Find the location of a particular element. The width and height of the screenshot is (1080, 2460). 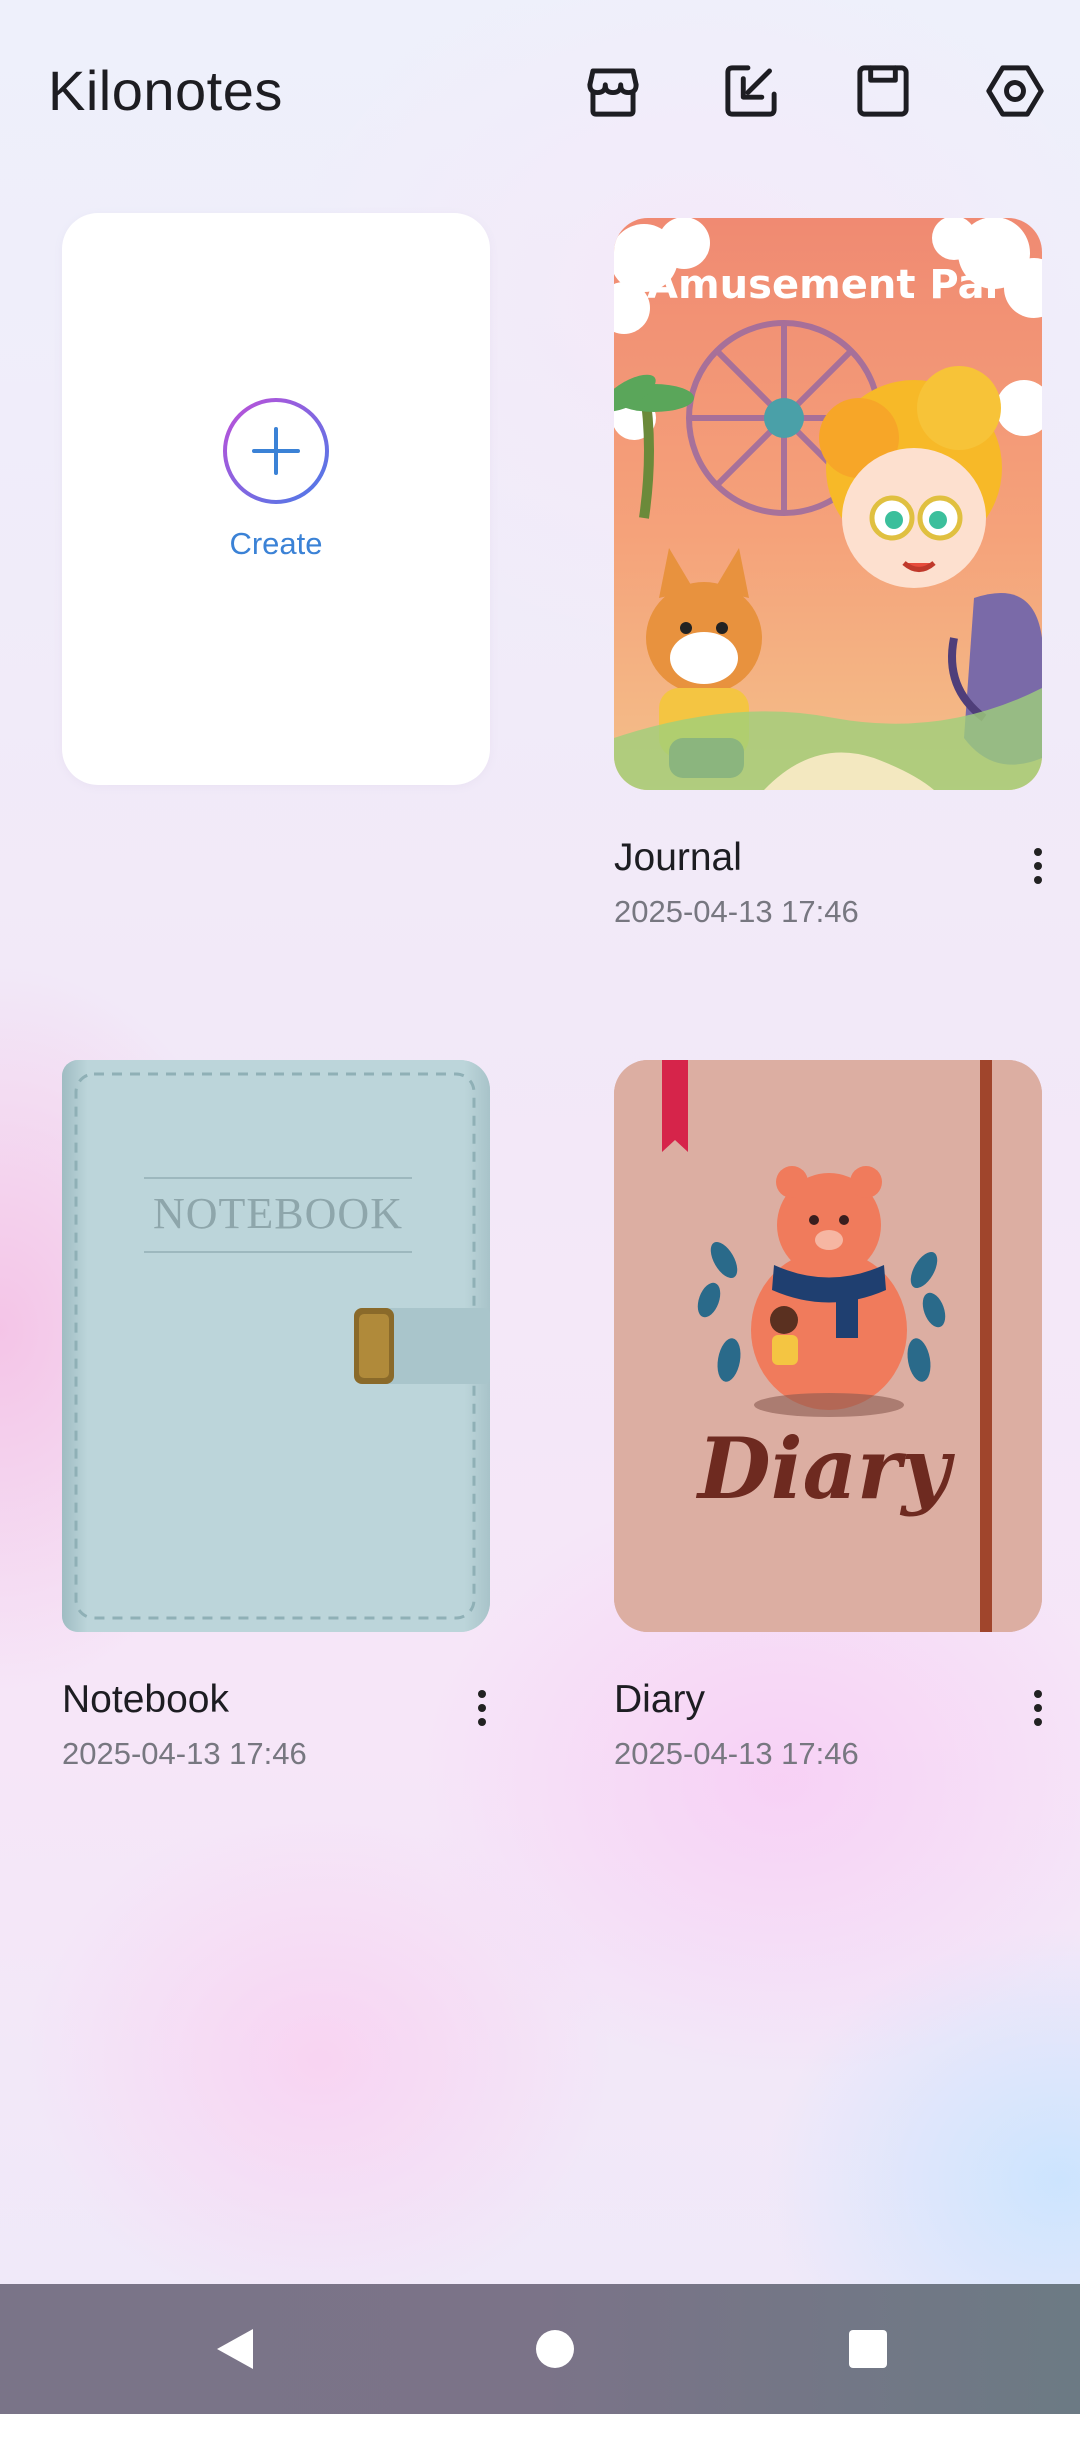

book-card-notebook: NOTEBOOK Notebook 2025-04-13 17:46 is located at coordinates (276, 1415).